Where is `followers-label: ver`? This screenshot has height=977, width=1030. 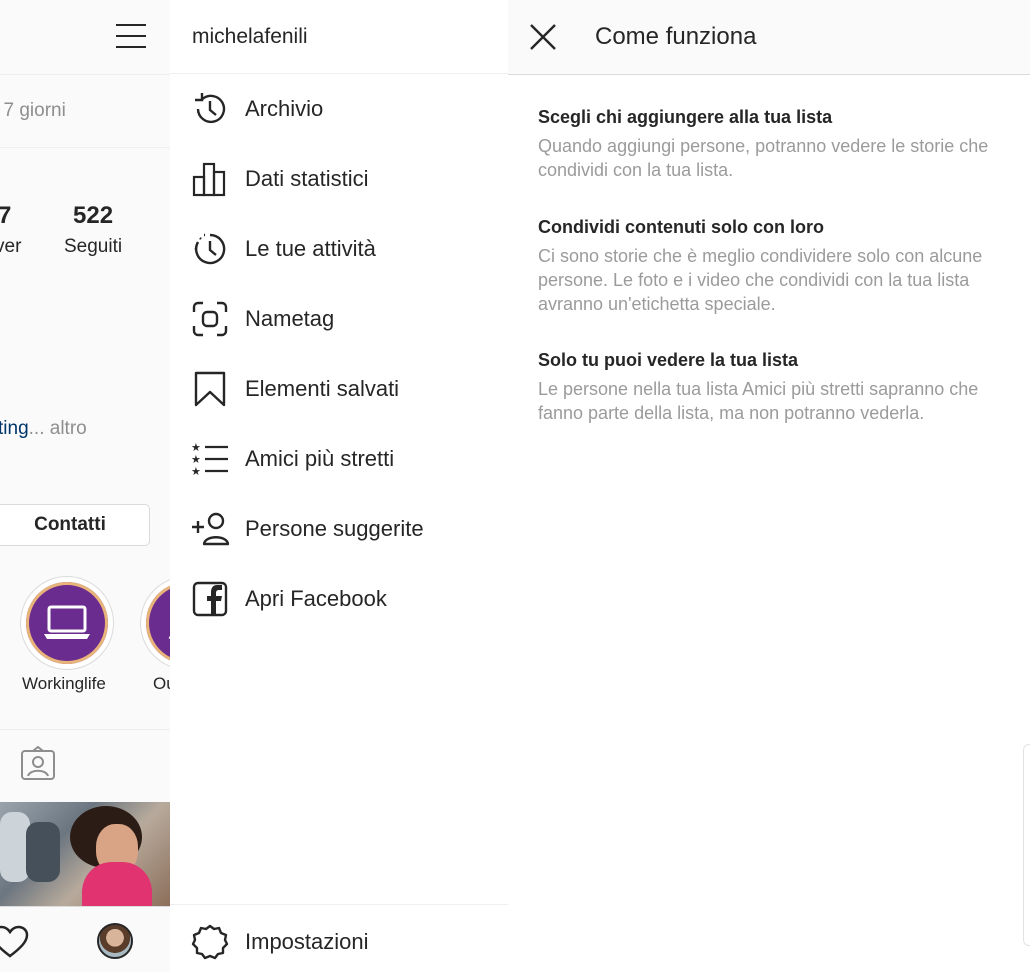
followers-label: ver is located at coordinates (10, 247).